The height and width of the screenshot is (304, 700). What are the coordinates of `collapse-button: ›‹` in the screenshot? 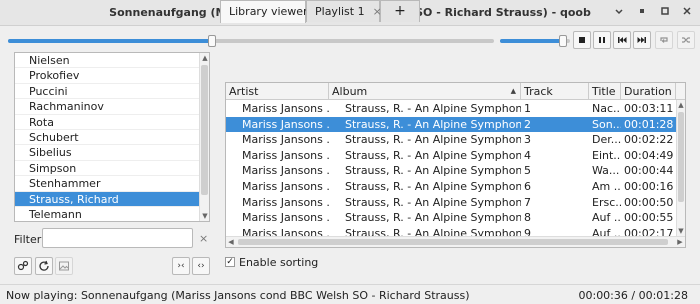 It's located at (181, 266).